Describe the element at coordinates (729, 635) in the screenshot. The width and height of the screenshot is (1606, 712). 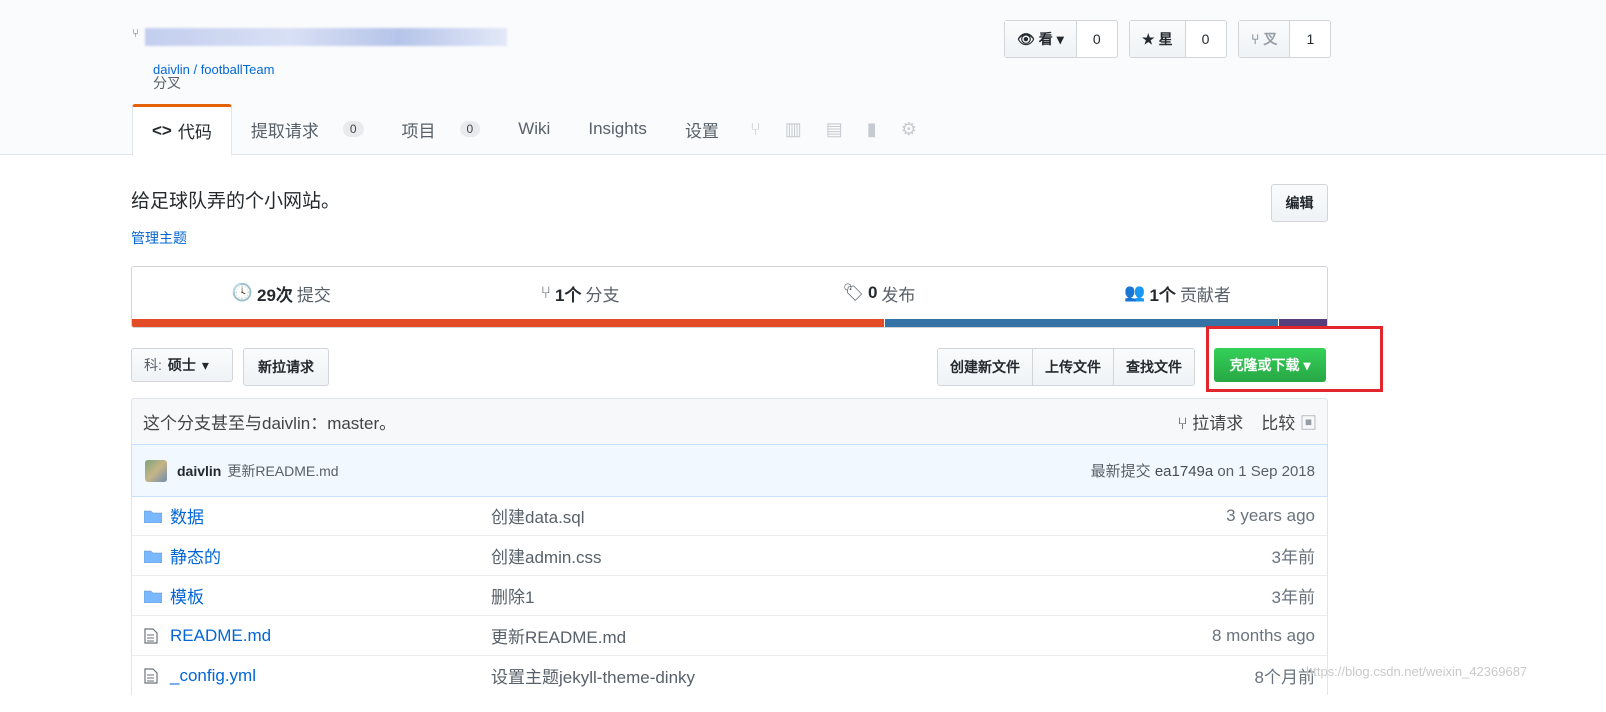
I see `file-row: README.md 更新README.md 8 months ago` at that location.